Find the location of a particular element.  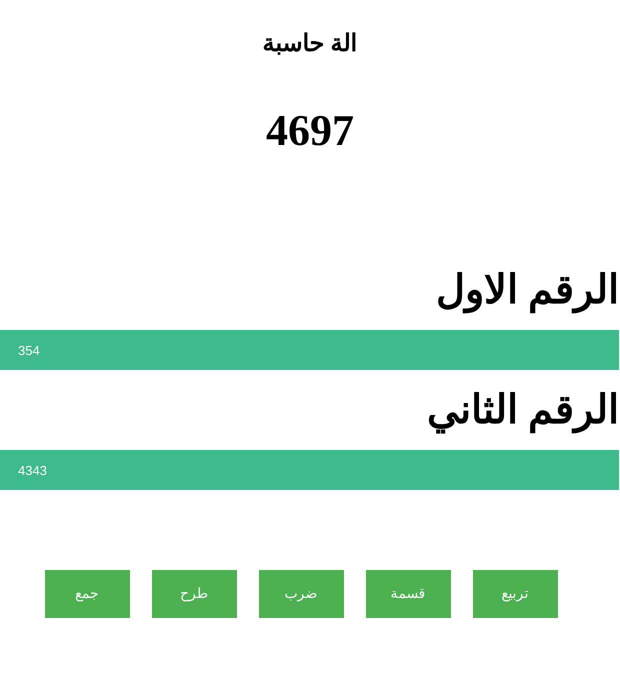

operation-button: ضرب is located at coordinates (301, 594).